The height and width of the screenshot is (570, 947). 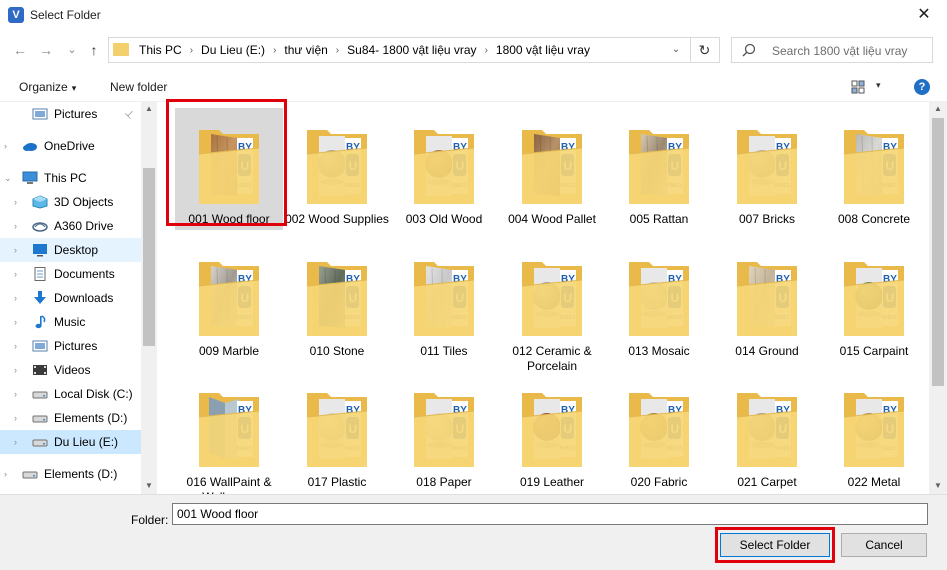 I want to click on search-box: Search 1800 vật liệu vray, so click(x=832, y=50).